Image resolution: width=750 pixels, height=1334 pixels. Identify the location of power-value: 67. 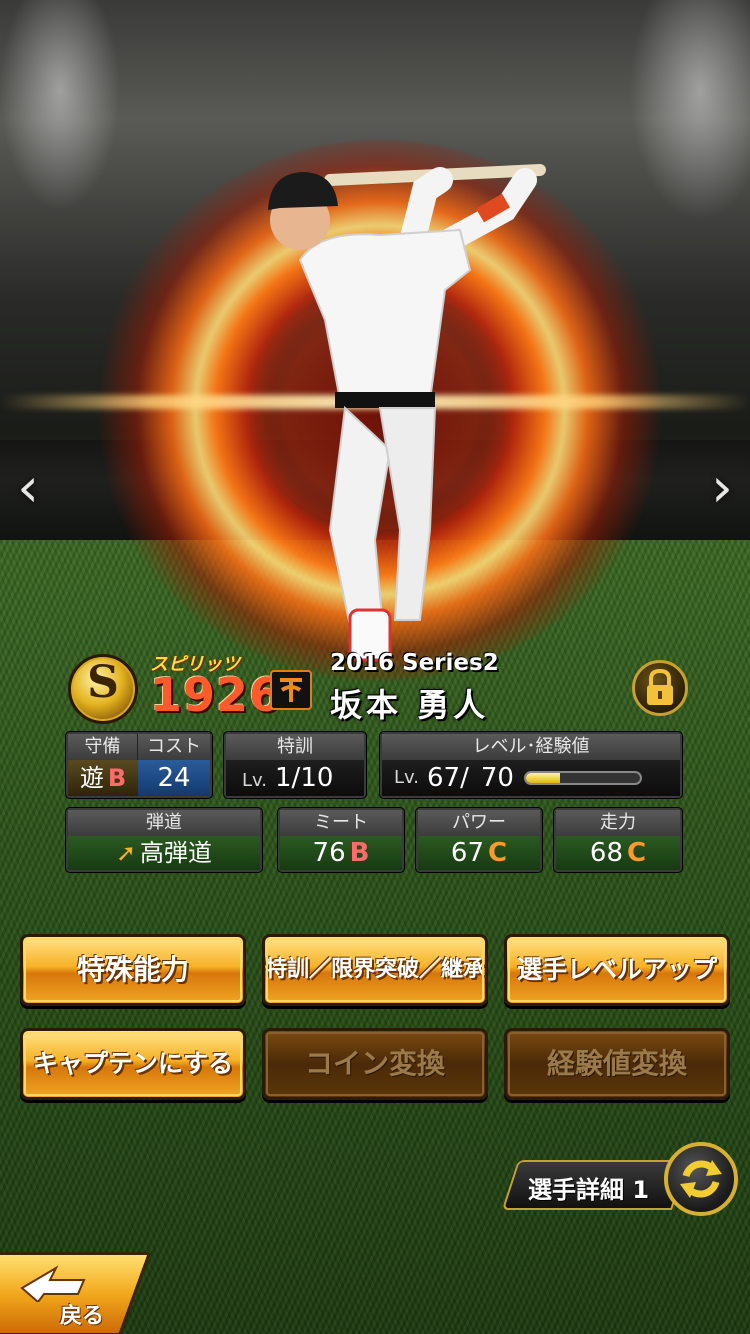
(467, 853).